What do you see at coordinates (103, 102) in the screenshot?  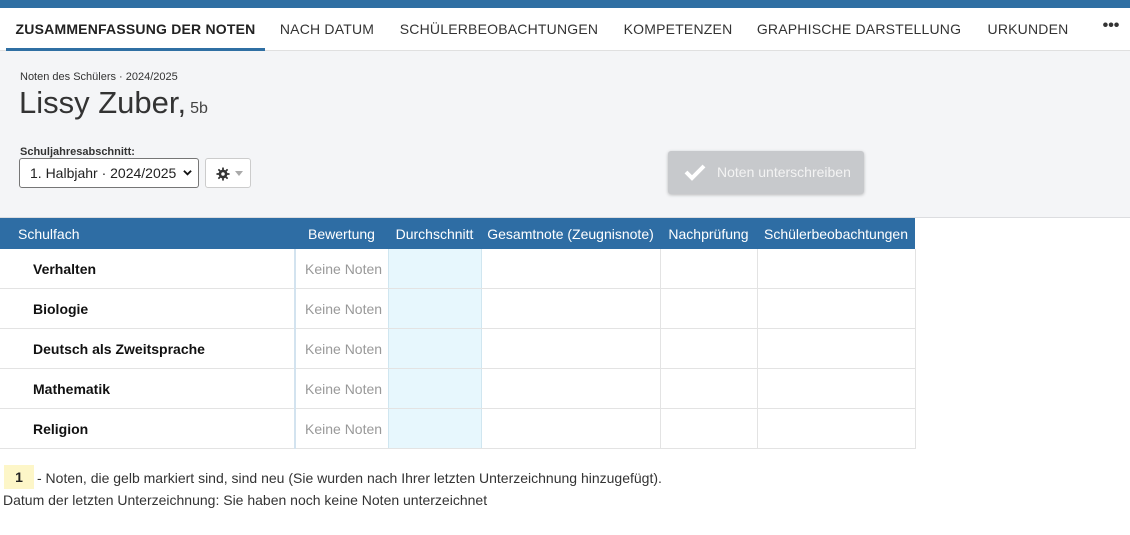 I see `student-name: Lissy Zuber,` at bounding box center [103, 102].